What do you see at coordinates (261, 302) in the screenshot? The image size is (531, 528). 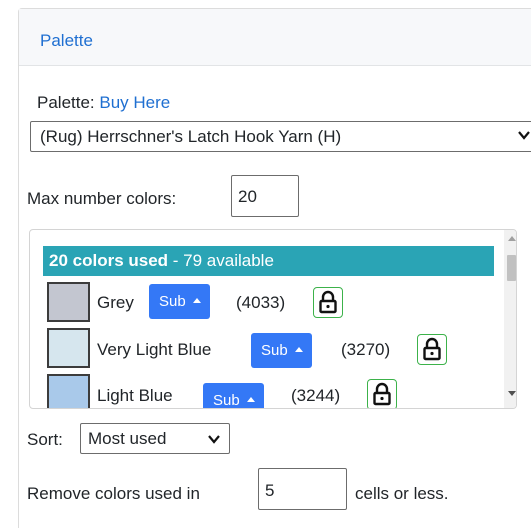 I see `color-code: (4033)` at bounding box center [261, 302].